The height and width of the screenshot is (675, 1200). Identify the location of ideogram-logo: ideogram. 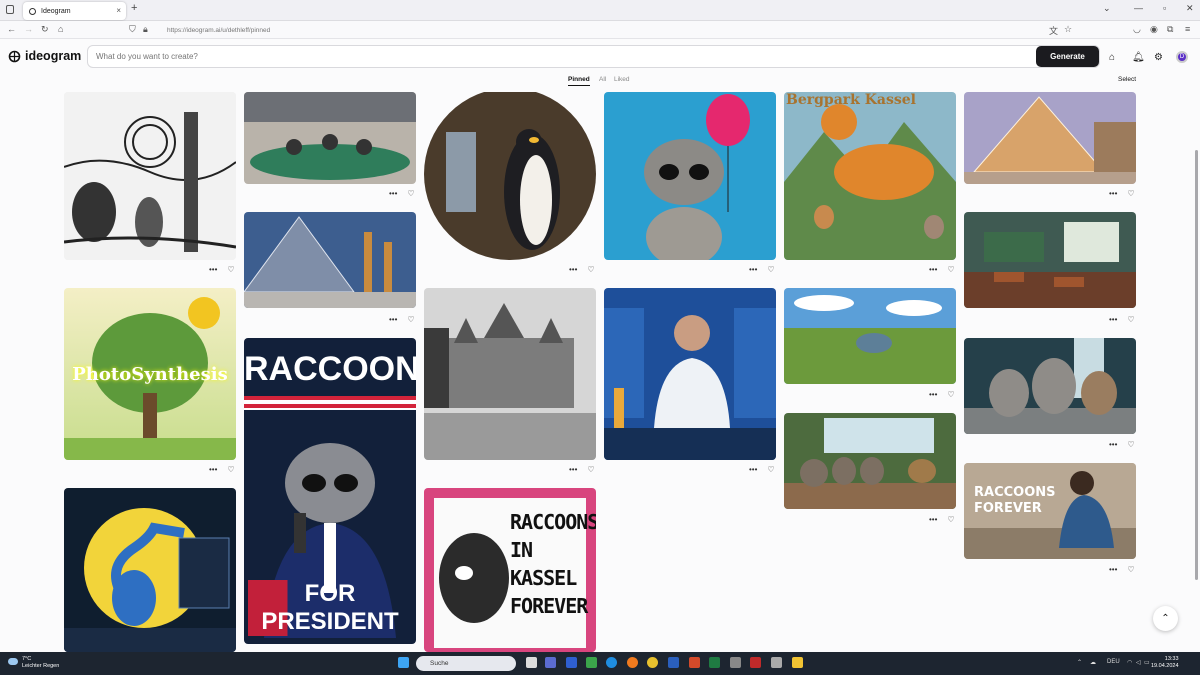
(44, 56).